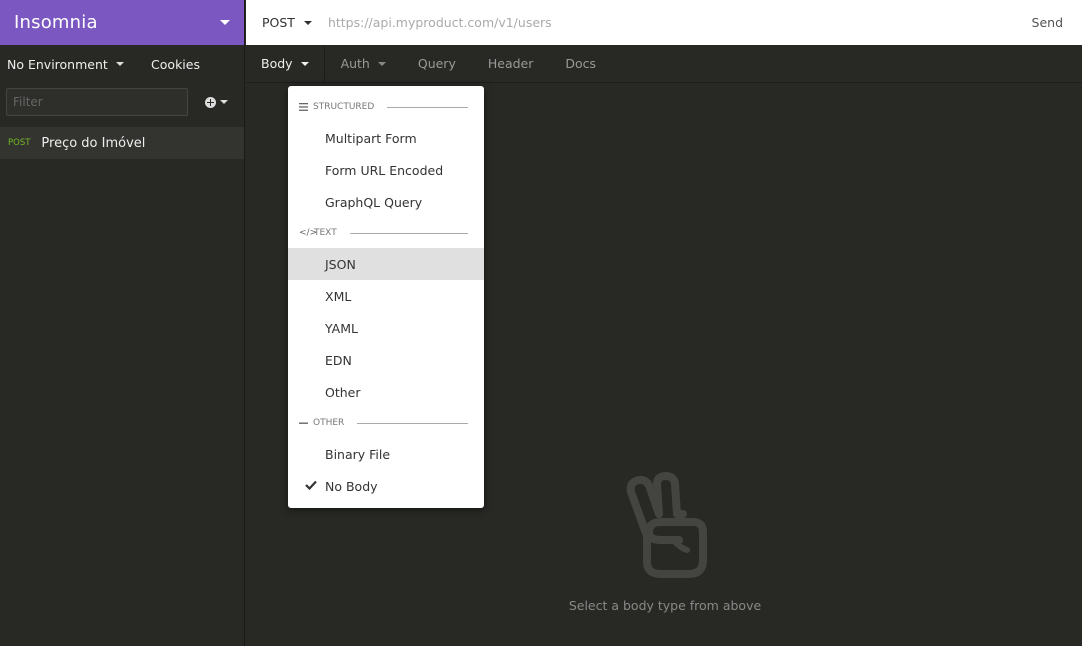 Image resolution: width=1082 pixels, height=646 pixels. What do you see at coordinates (175, 64) in the screenshot?
I see `cookies-button: Cookies` at bounding box center [175, 64].